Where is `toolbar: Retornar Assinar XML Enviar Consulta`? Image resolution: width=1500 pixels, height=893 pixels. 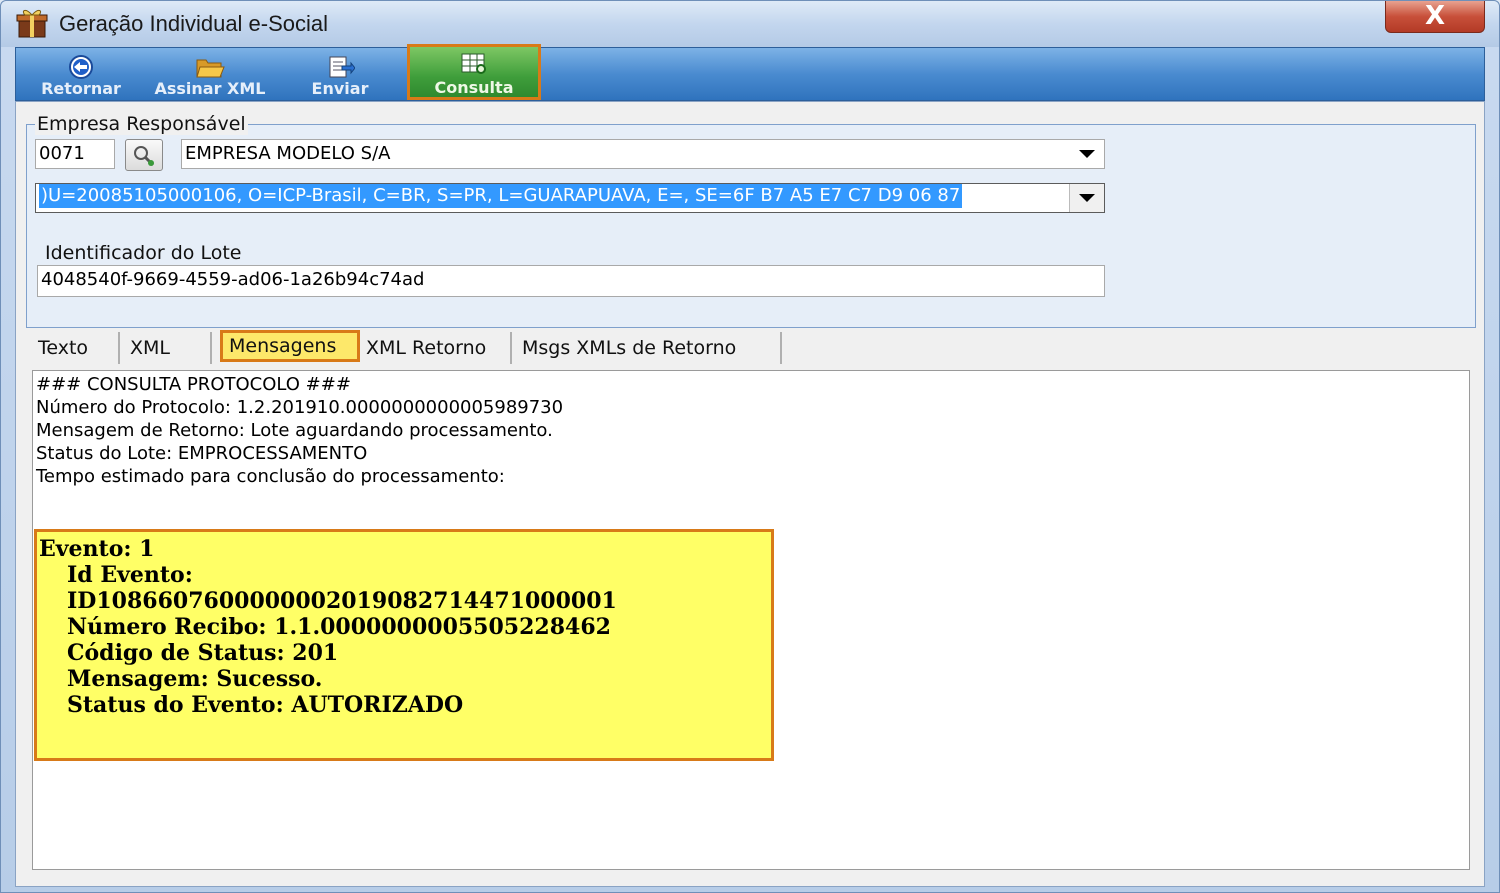 toolbar: Retornar Assinar XML Enviar Consulta is located at coordinates (750, 72).